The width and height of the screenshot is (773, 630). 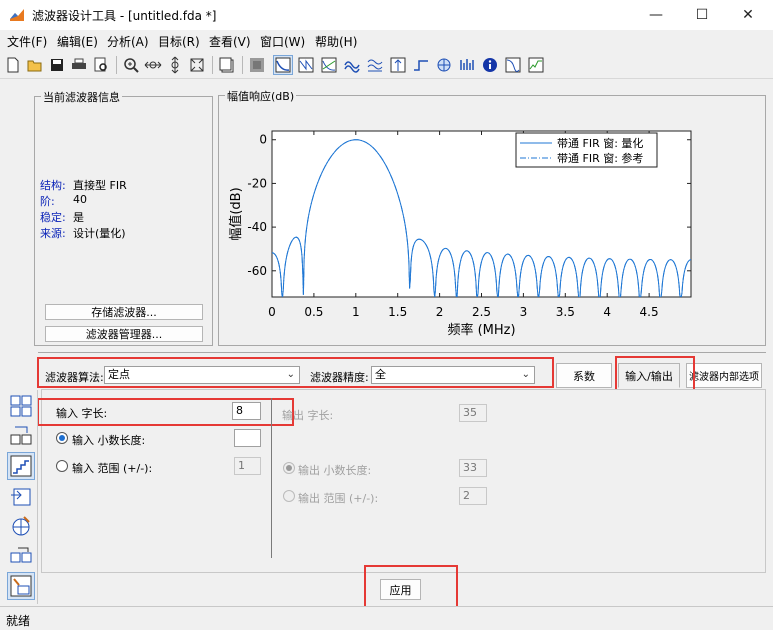 I want to click on pole-zero-editor-icon, so click(x=21, y=526).